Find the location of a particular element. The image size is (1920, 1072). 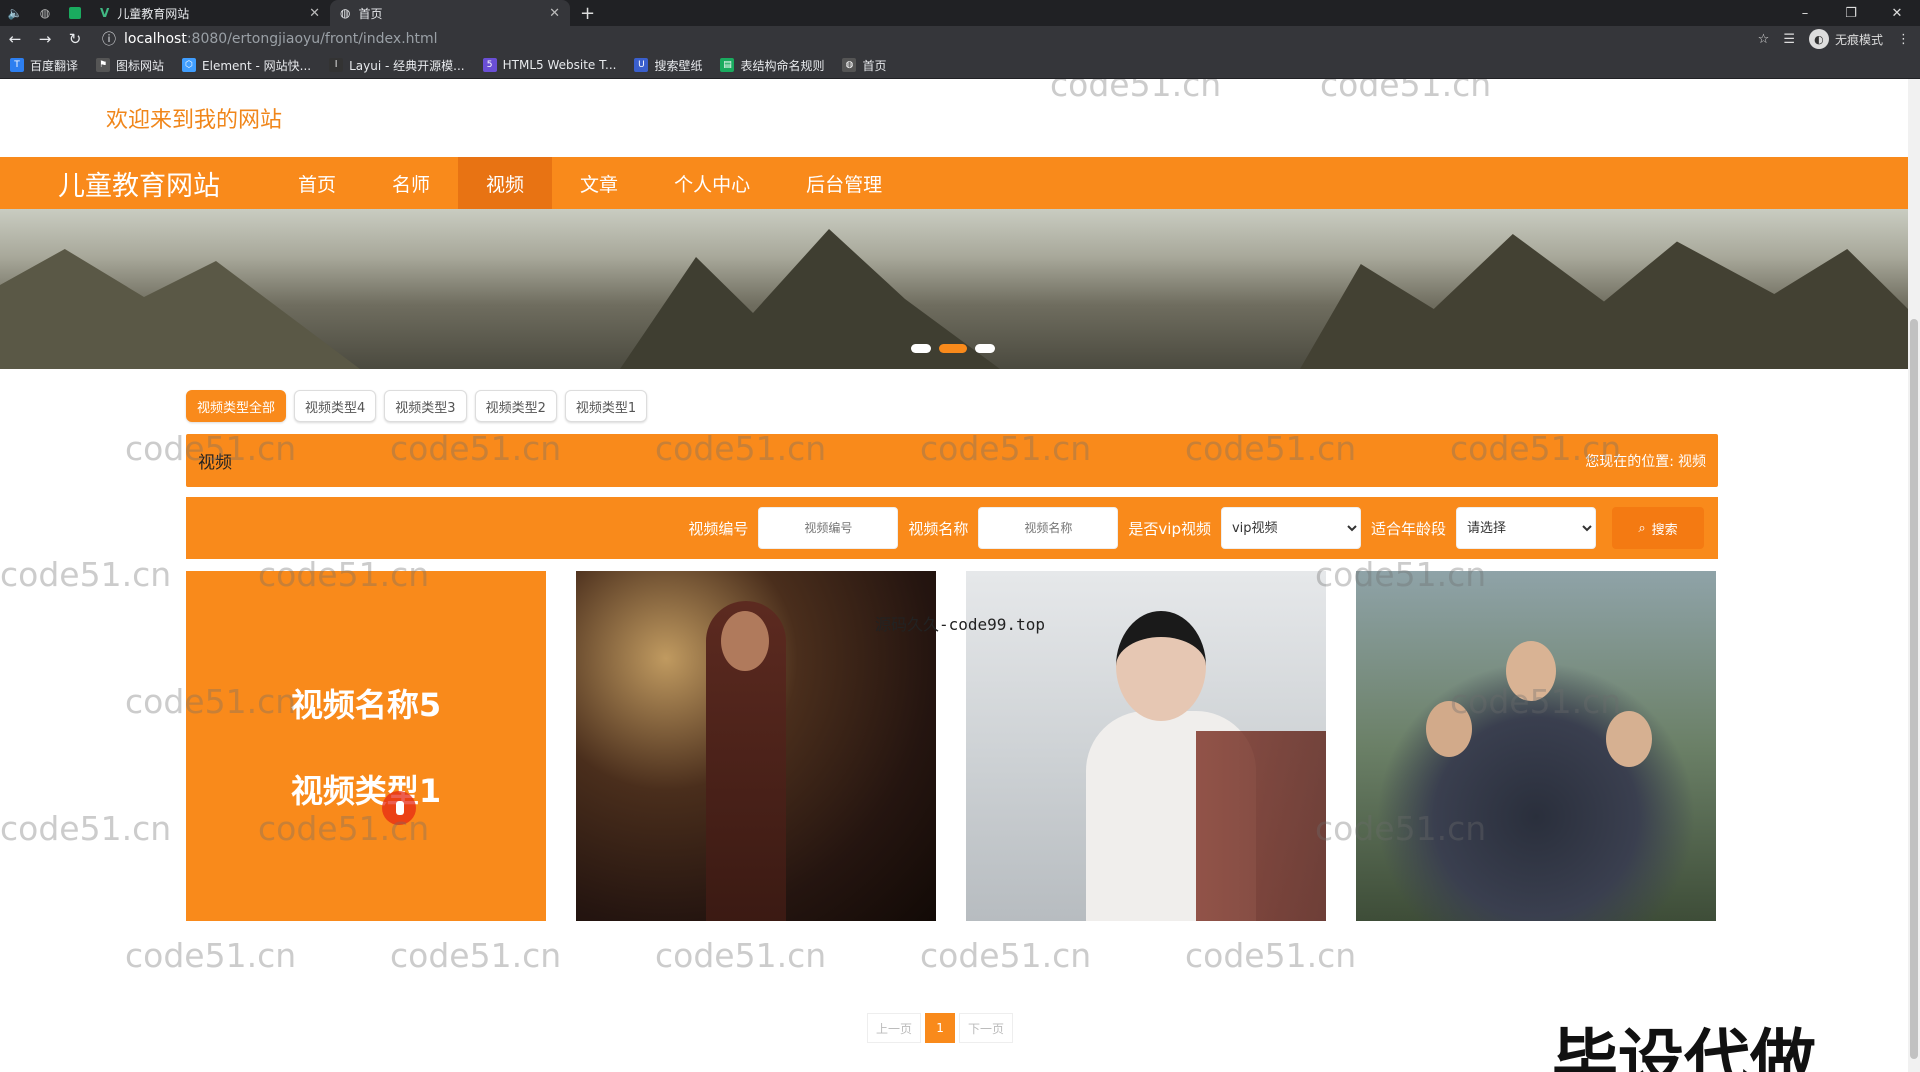

sheet-icon: ▤ is located at coordinates (727, 65).